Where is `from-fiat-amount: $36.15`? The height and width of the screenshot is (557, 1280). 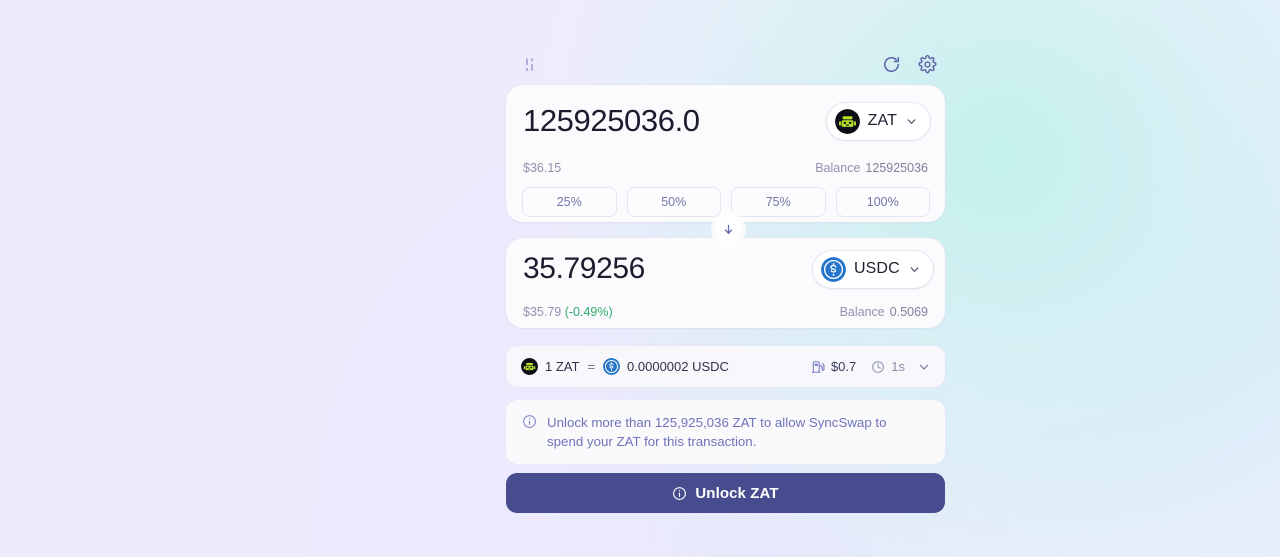
from-fiat-amount: $36.15 is located at coordinates (542, 168).